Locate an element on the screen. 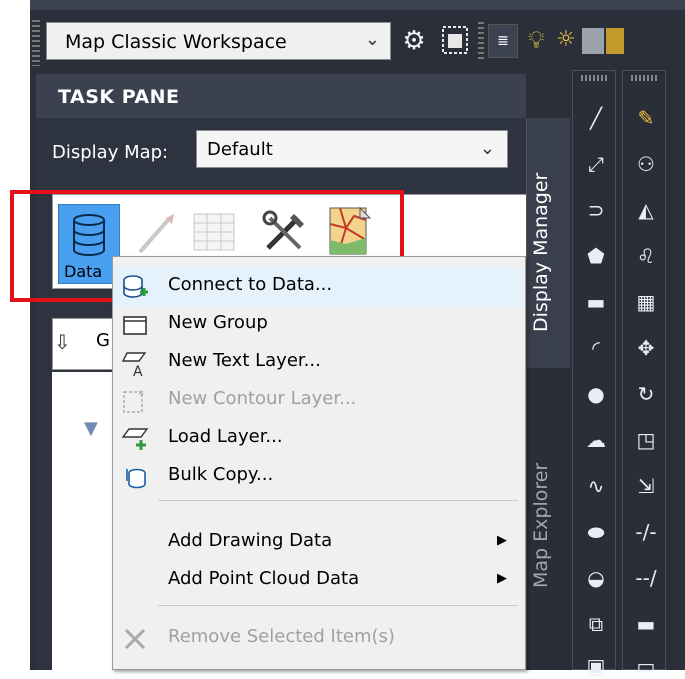  load-layer-icon is located at coordinates (135, 439).